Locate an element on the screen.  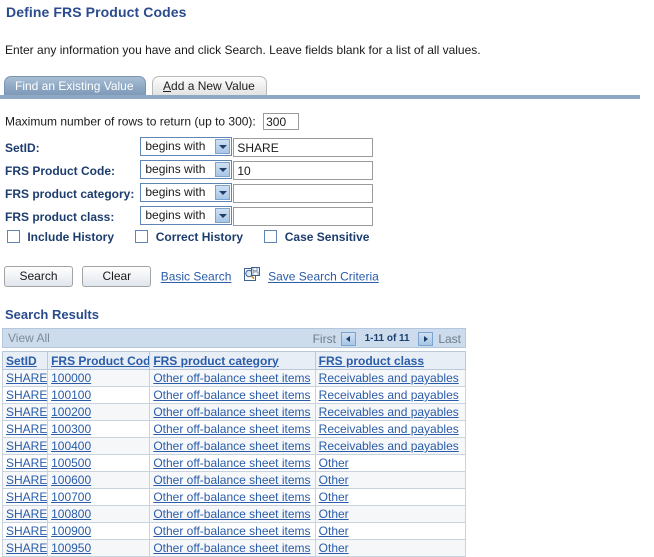
tab-find-an-existing-value: Find an Existing Value is located at coordinates (75, 85).